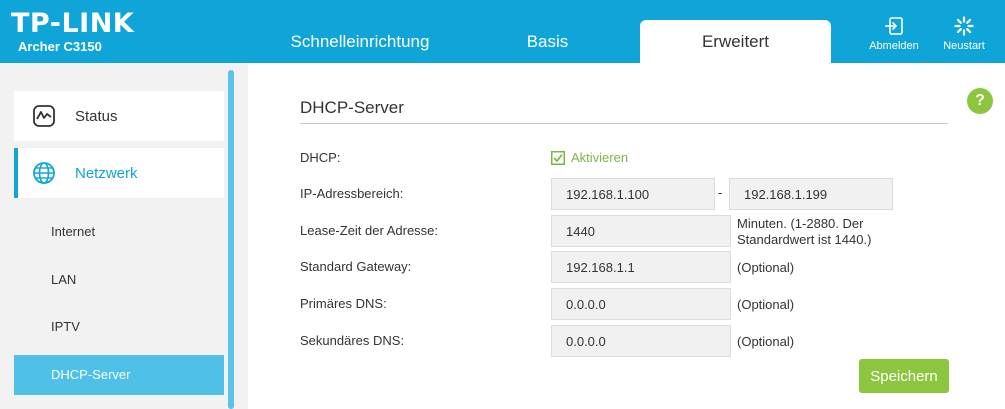 Image resolution: width=1005 pixels, height=409 pixels. Describe the element at coordinates (343, 303) in the screenshot. I see `primary-dns-label: Primäres DNS:` at that location.